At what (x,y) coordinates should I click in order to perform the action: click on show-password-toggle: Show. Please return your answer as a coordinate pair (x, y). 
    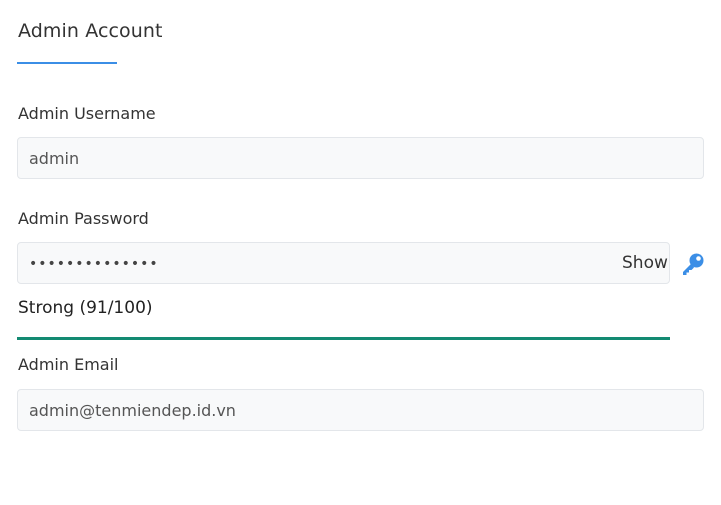
    Looking at the image, I should click on (645, 263).